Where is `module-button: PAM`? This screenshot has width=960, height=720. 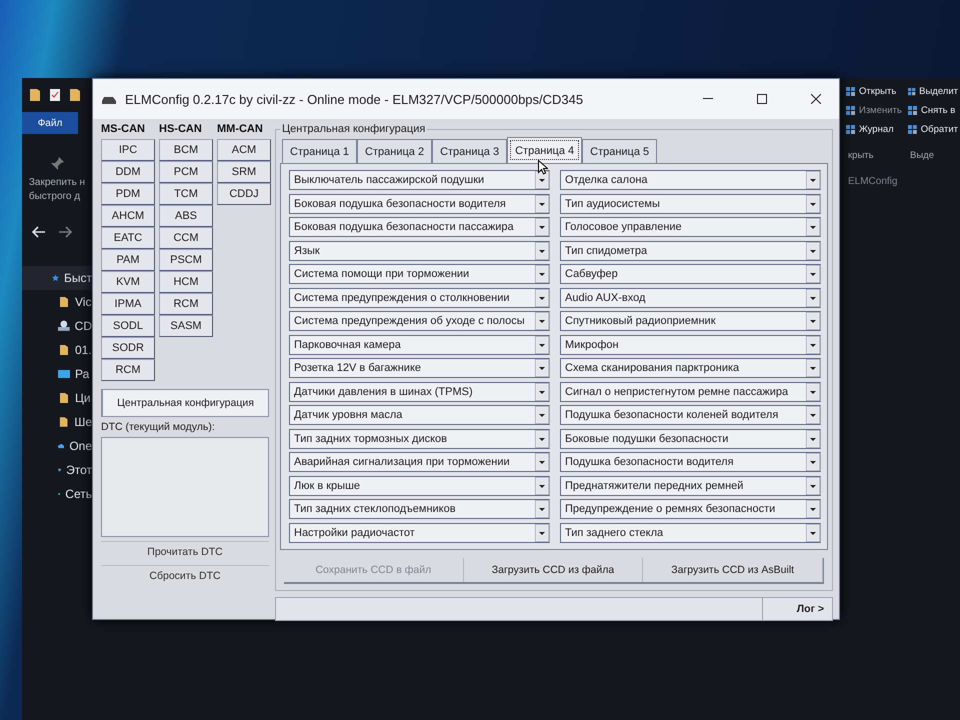 module-button: PAM is located at coordinates (128, 260).